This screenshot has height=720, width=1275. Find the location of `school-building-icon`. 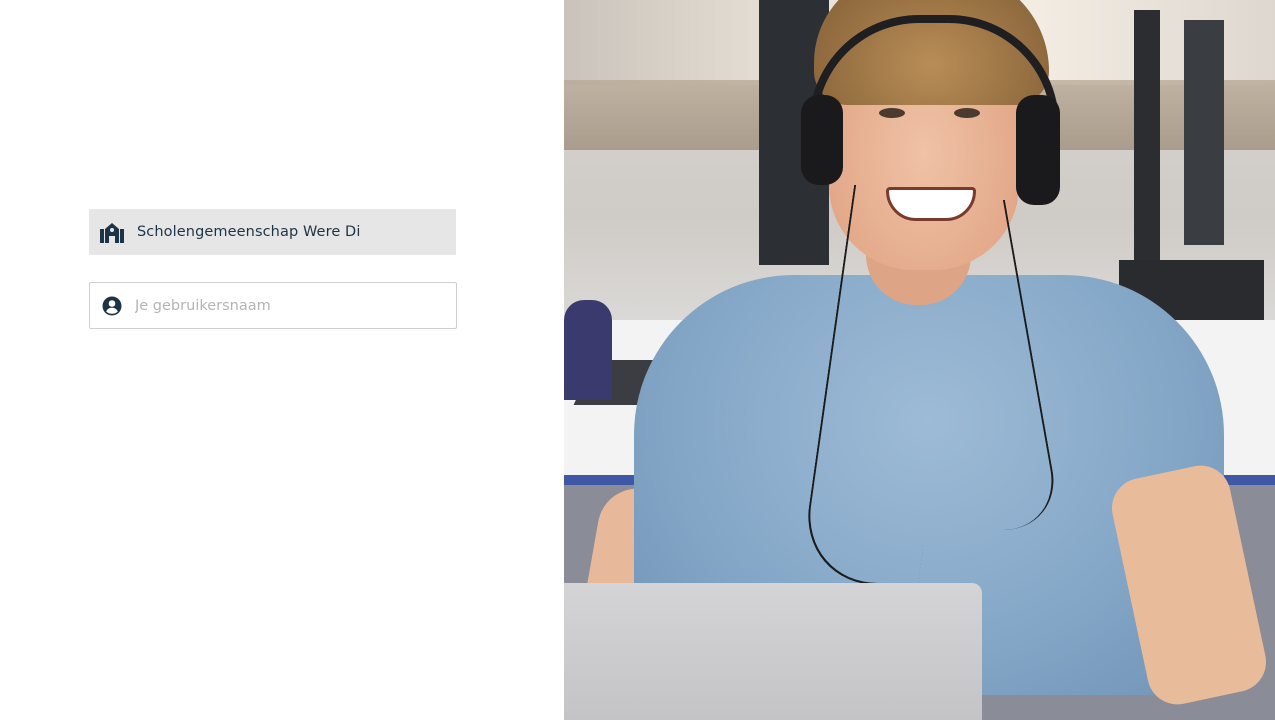

school-building-icon is located at coordinates (112, 232).